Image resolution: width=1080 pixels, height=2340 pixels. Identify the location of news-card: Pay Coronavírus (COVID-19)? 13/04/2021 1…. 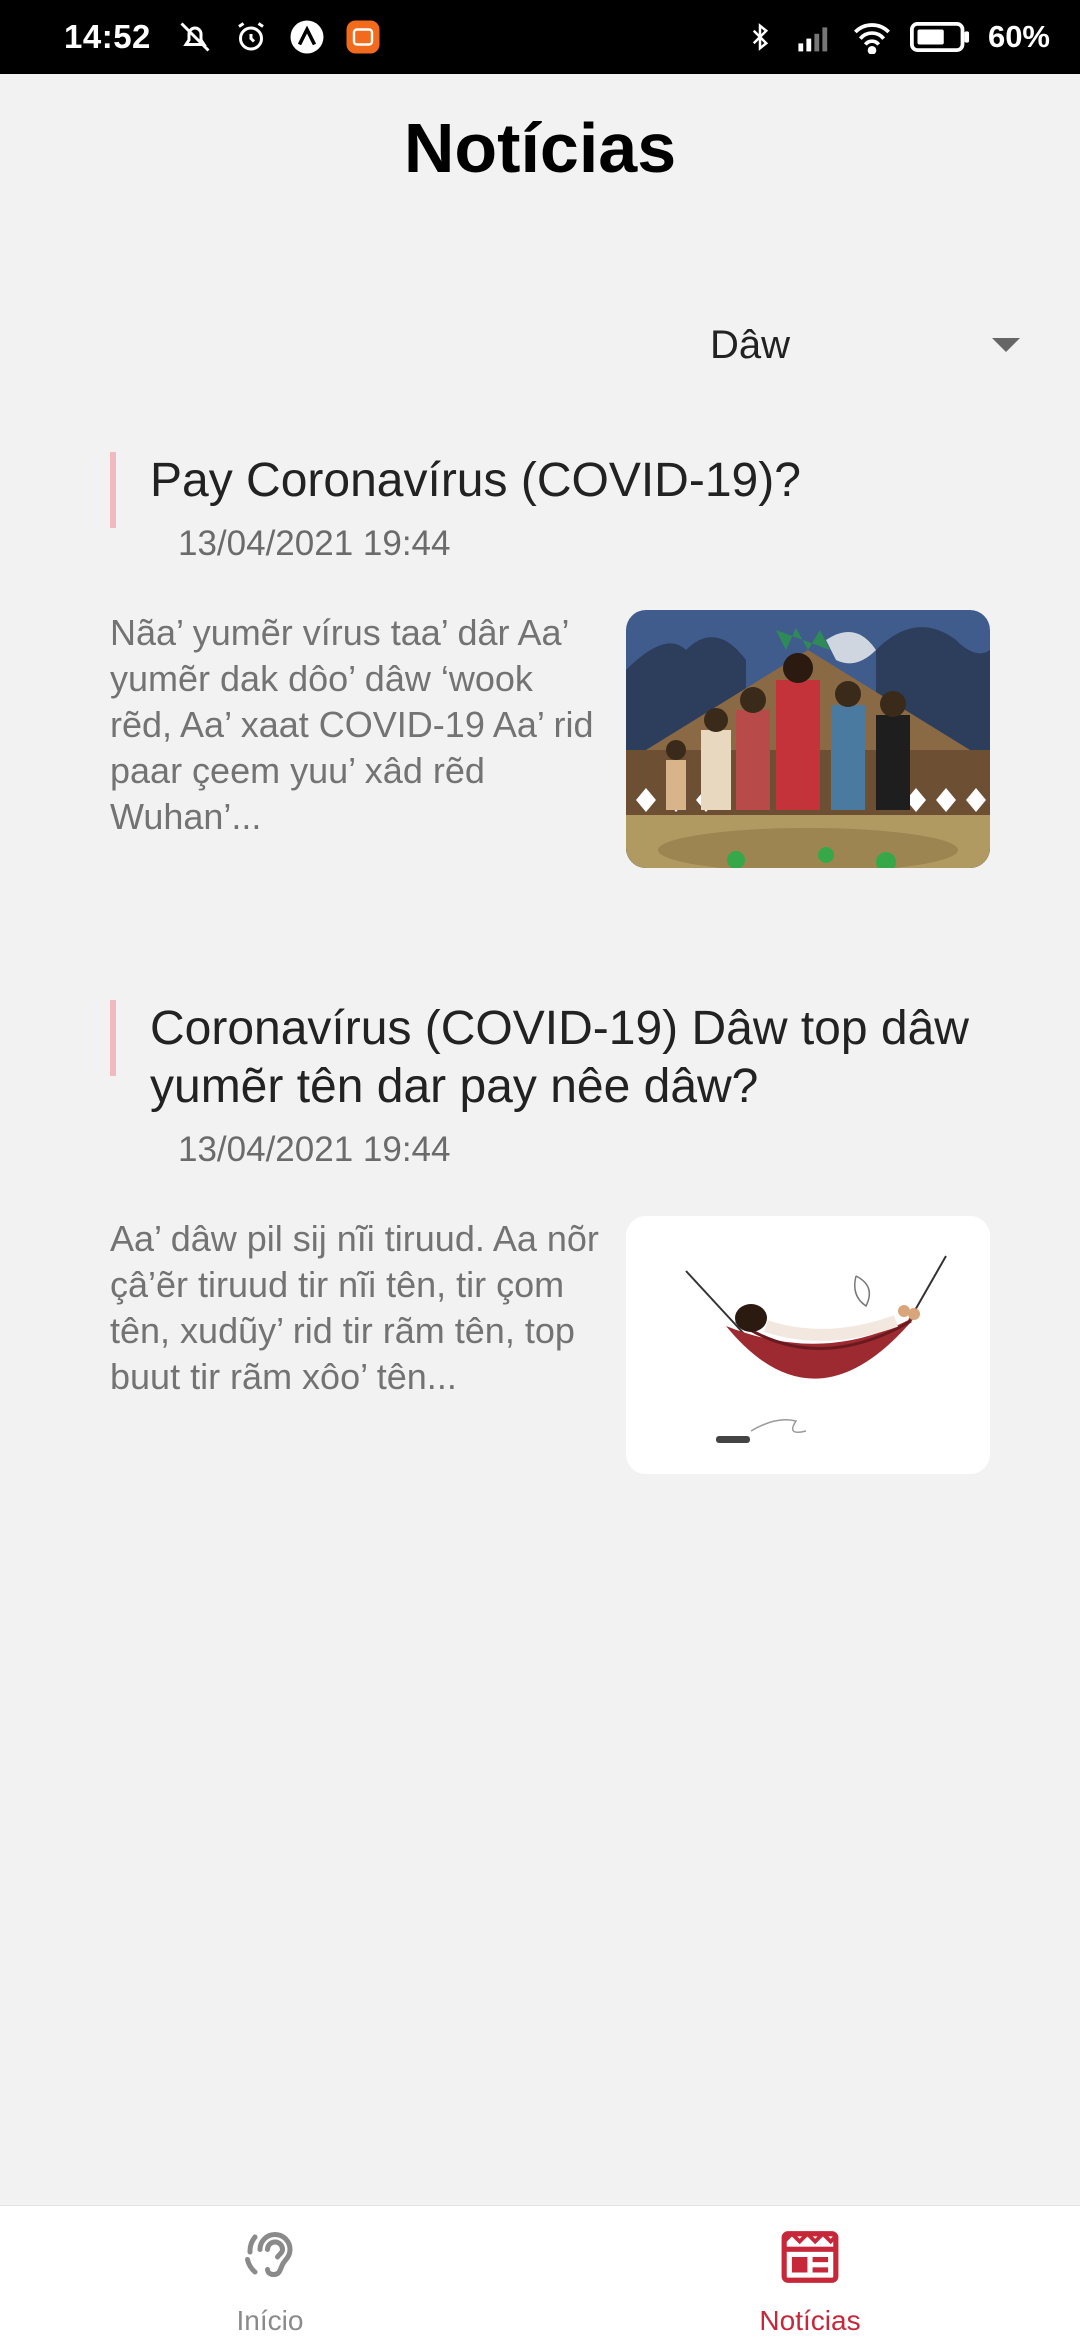
(550, 660).